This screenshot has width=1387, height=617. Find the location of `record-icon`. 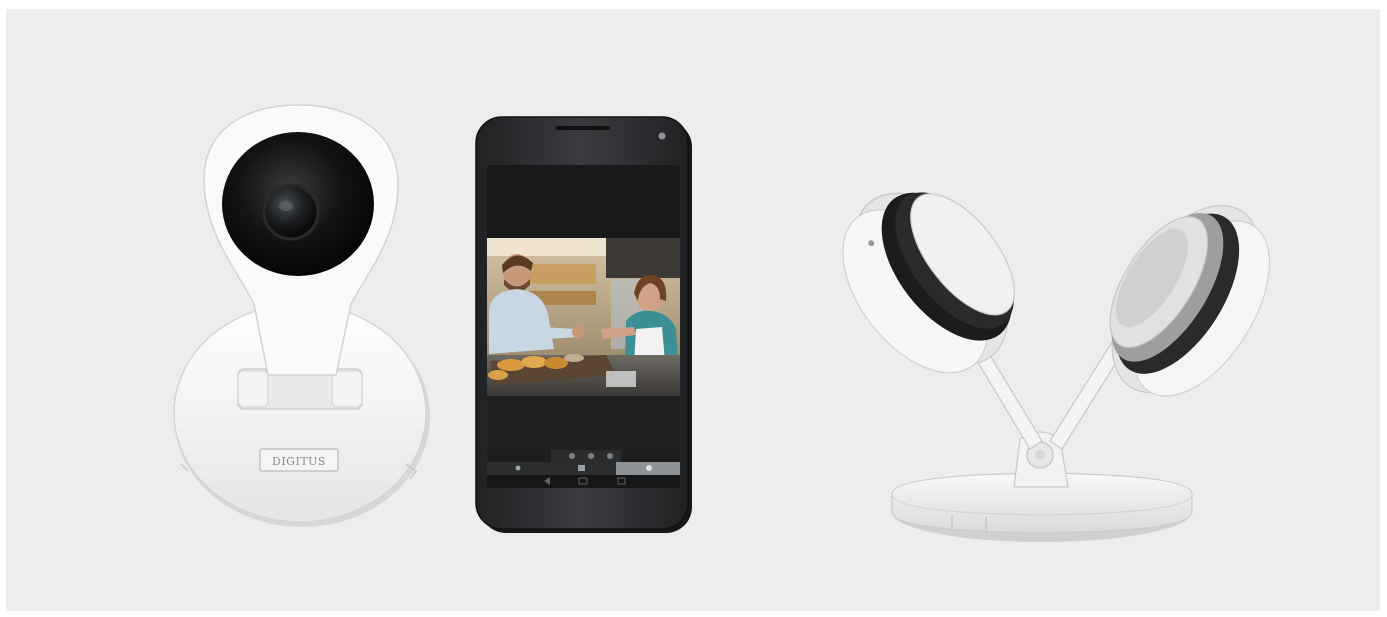

record-icon is located at coordinates (572, 456).